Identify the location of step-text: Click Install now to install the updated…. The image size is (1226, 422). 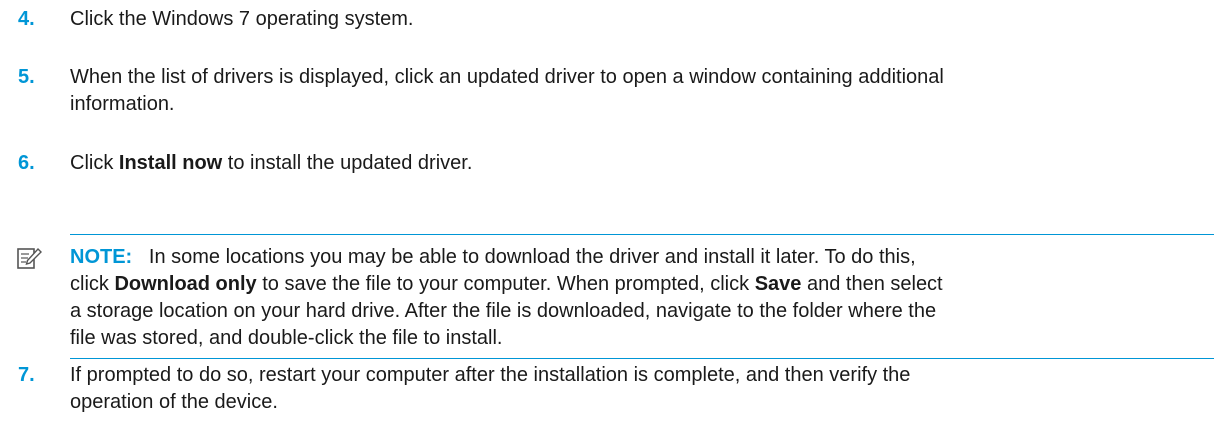
(645, 163).